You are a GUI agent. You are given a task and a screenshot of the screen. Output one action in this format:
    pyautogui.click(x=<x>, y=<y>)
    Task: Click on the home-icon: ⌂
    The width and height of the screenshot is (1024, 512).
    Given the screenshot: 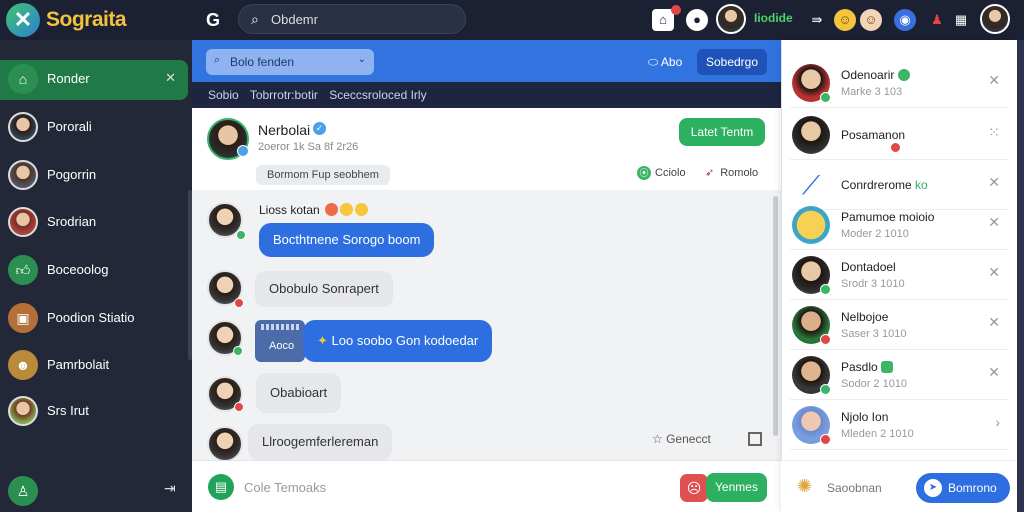 What is the action you would take?
    pyautogui.click(x=23, y=79)
    